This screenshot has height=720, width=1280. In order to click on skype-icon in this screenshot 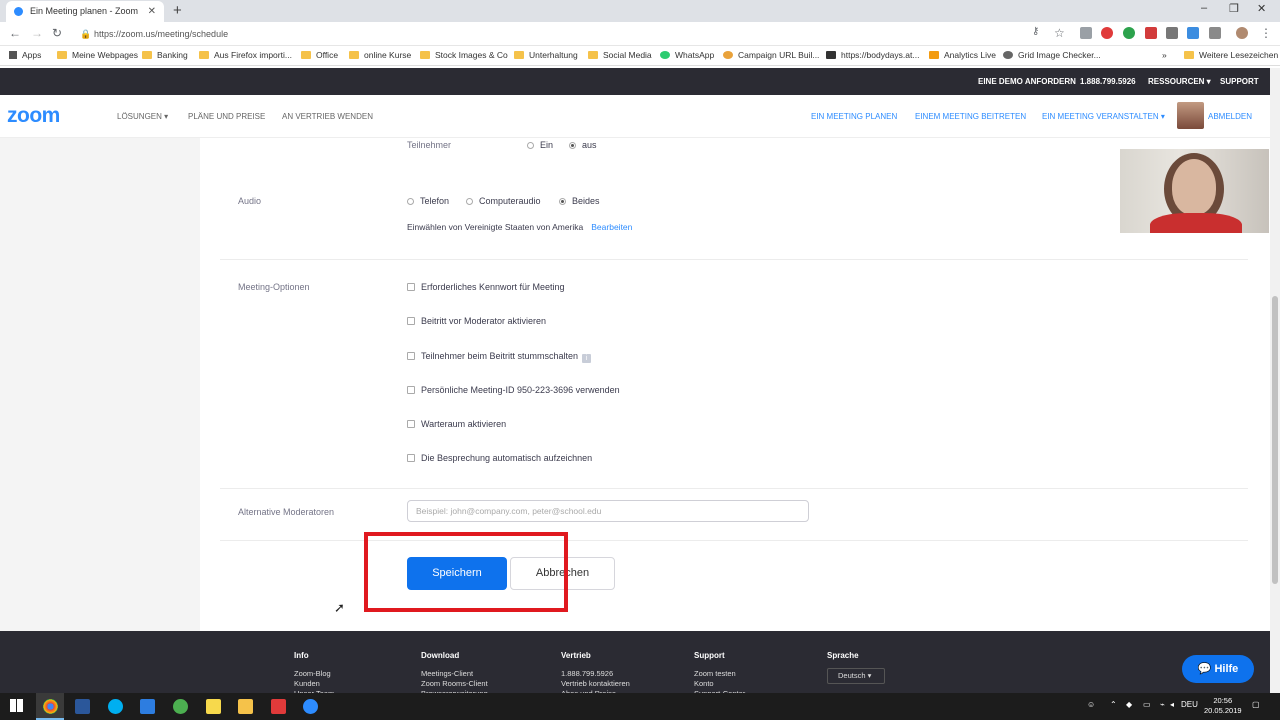, I will do `click(115, 706)`.